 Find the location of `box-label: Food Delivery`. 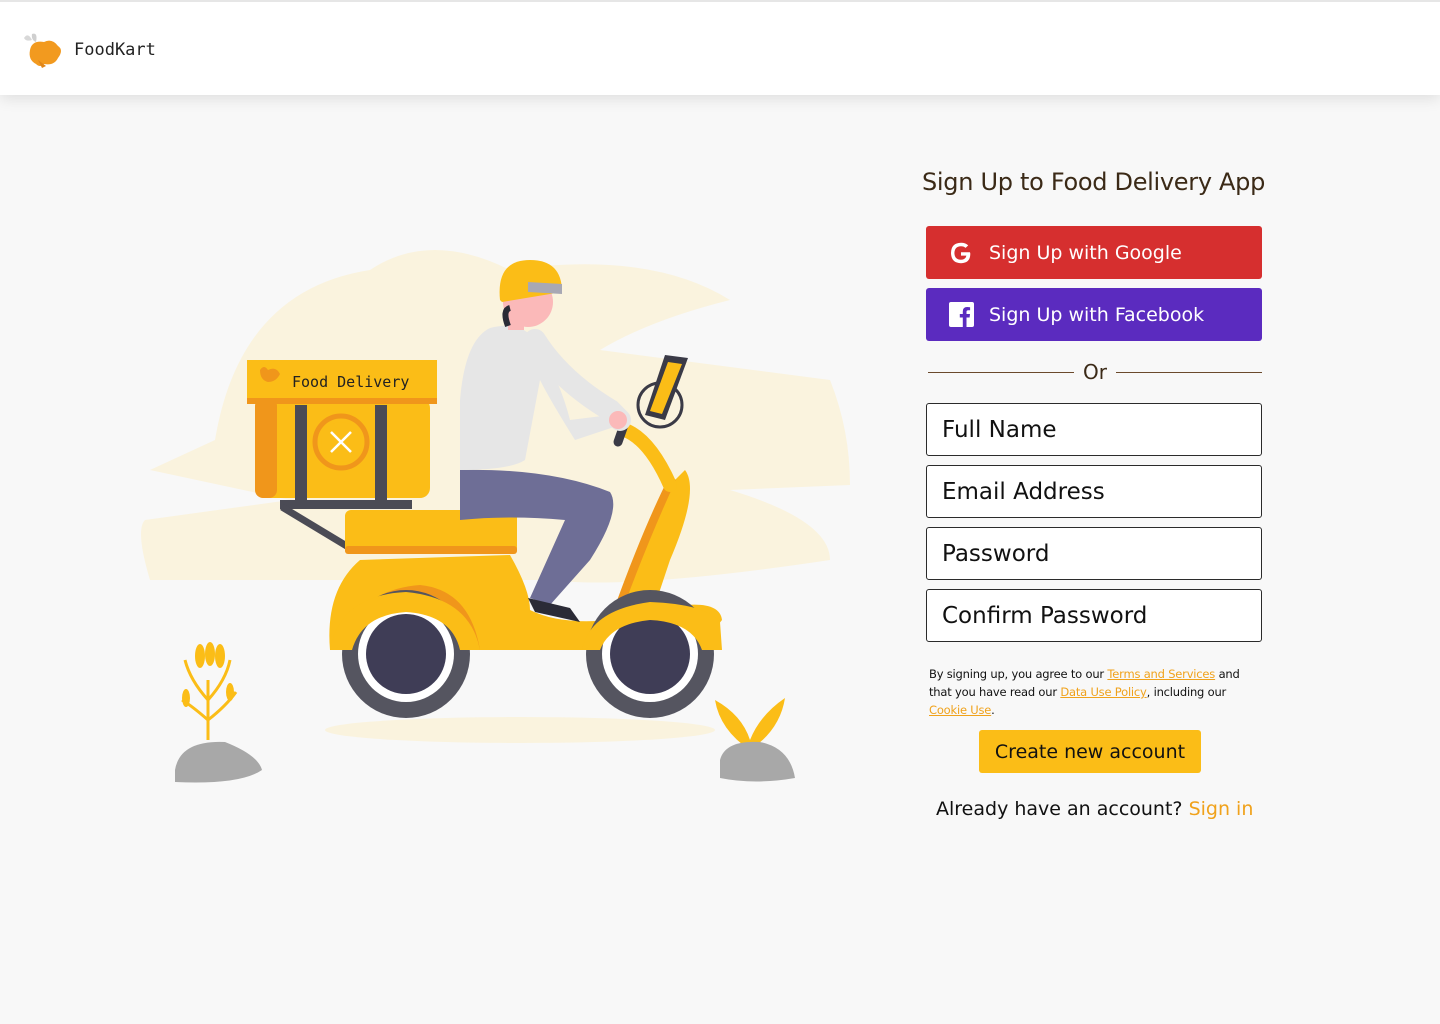

box-label: Food Delivery is located at coordinates (350, 382).